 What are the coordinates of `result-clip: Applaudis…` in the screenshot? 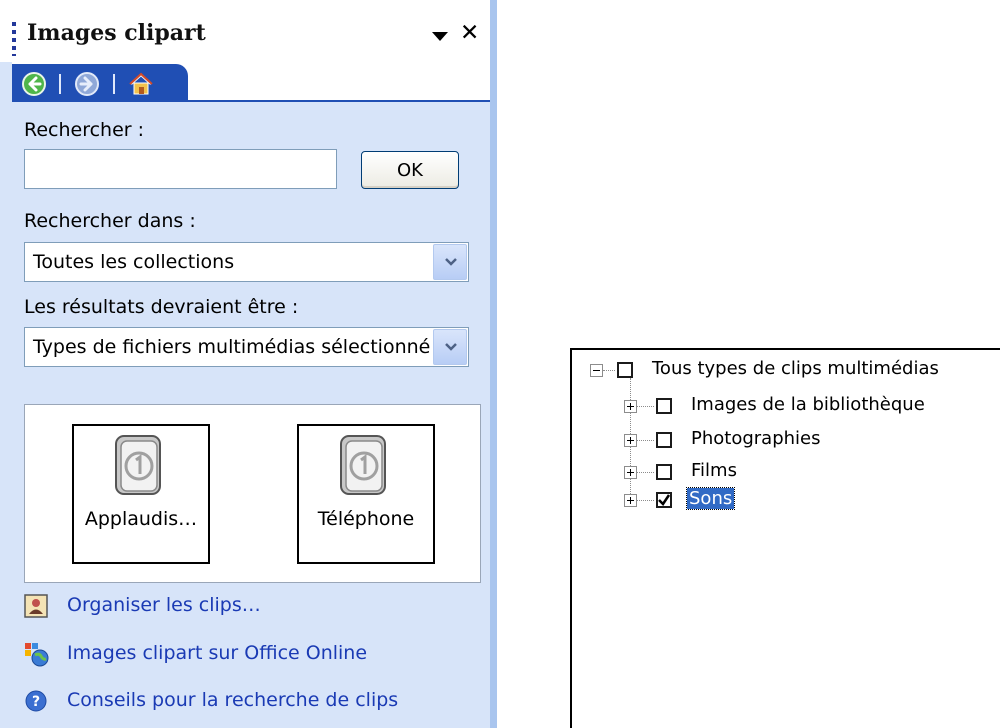 It's located at (141, 494).